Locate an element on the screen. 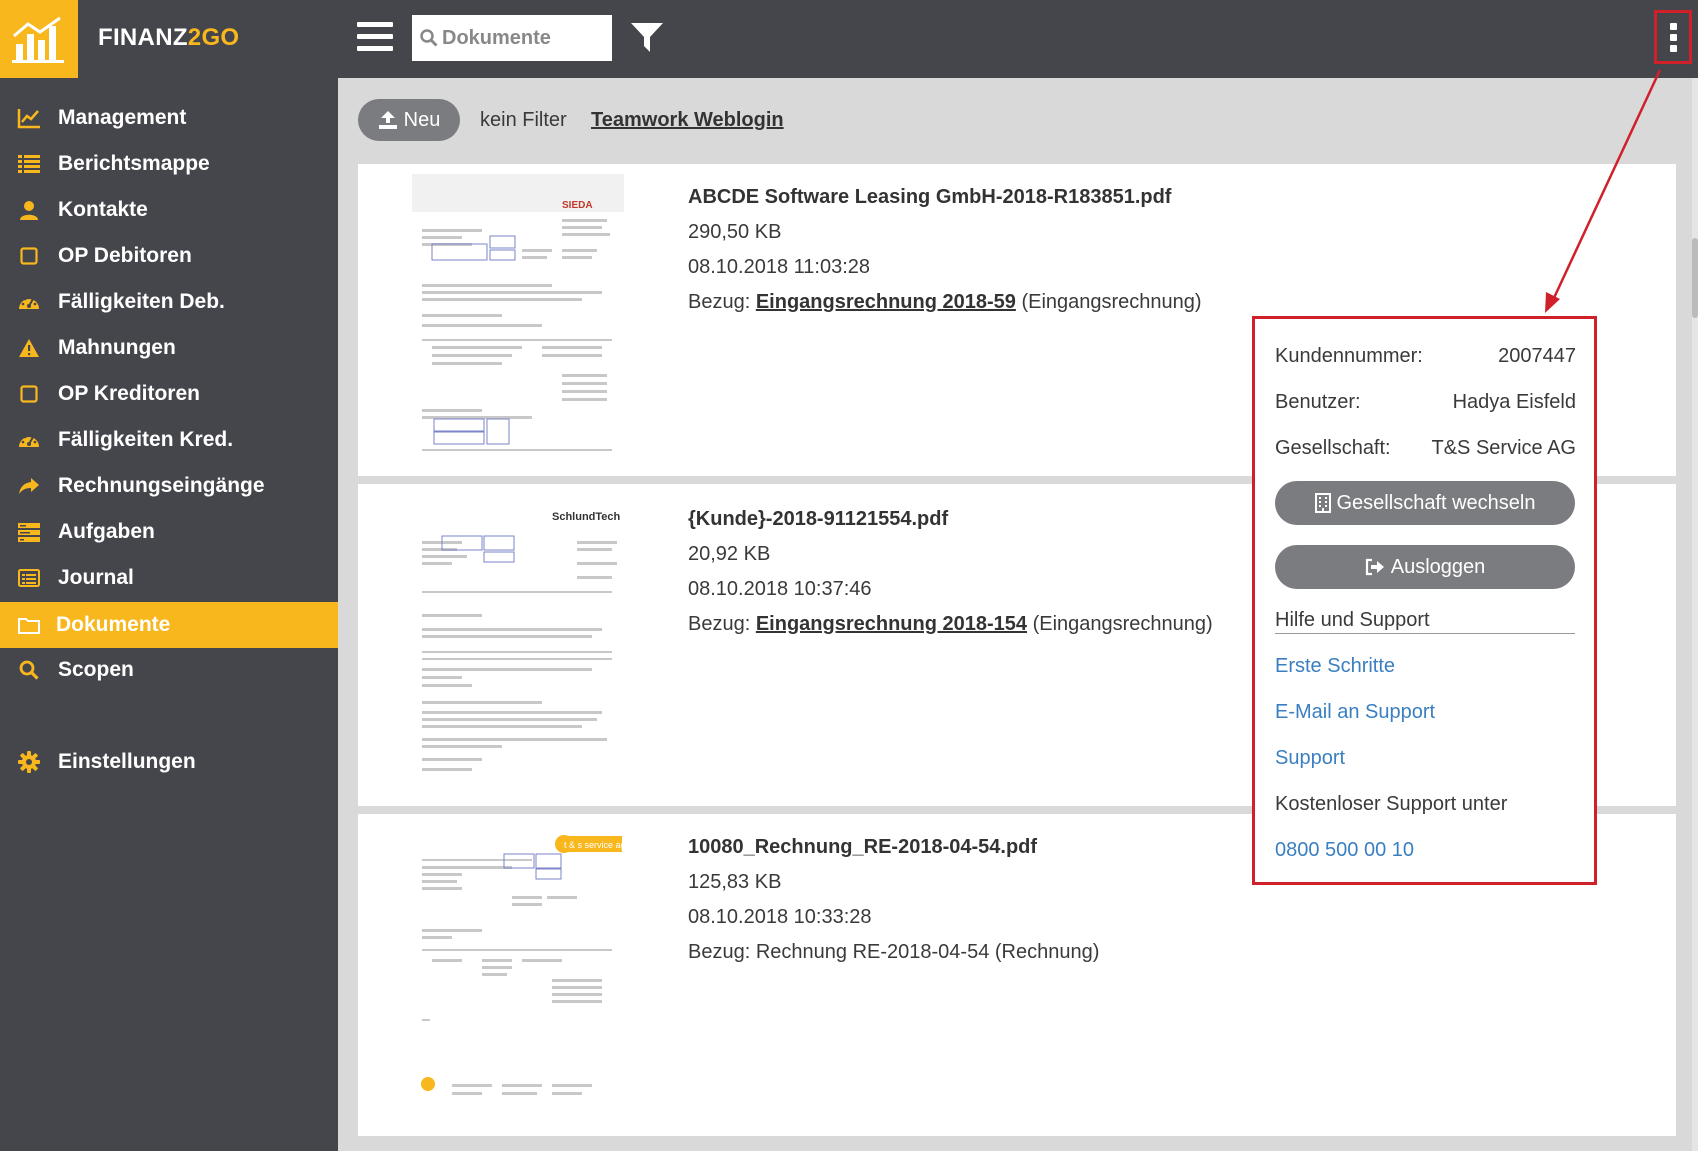 The image size is (1698, 1151). document-thumbnail: t & s service ag is located at coordinates (518, 976).